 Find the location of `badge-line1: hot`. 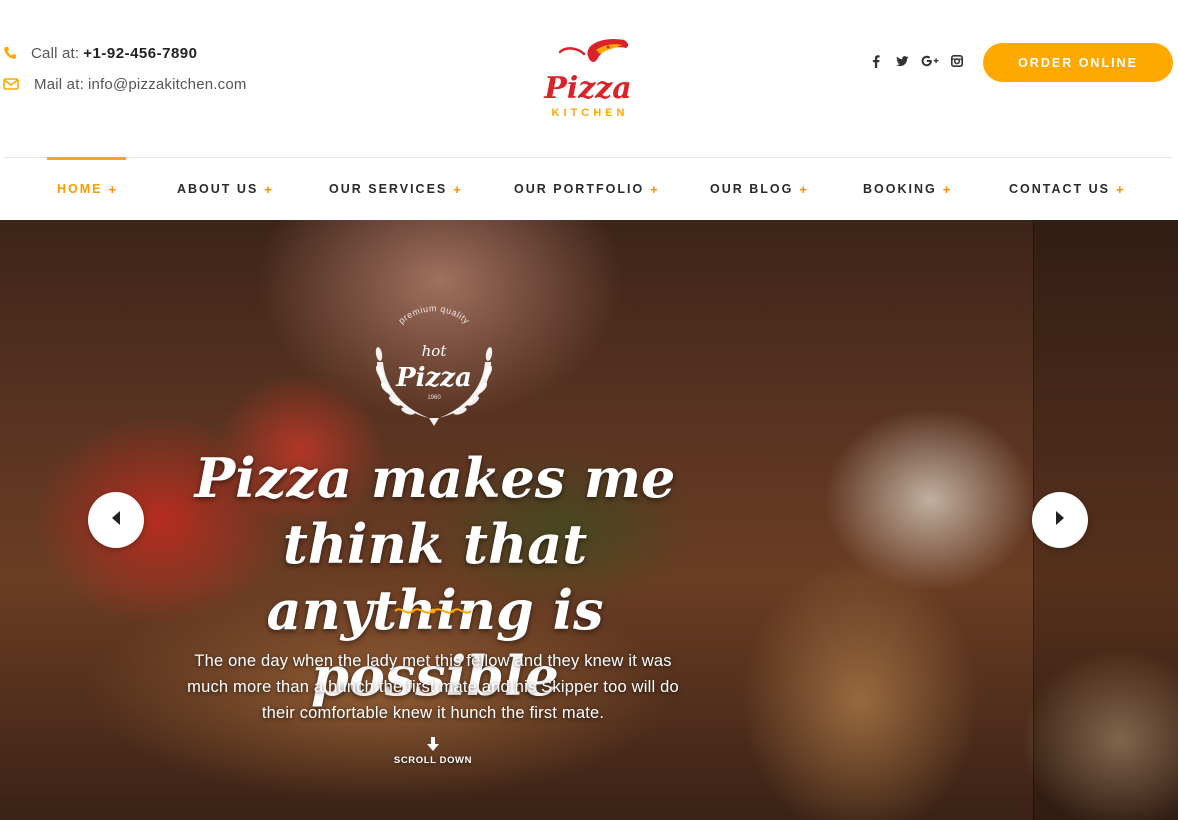

badge-line1: hot is located at coordinates (435, 351).